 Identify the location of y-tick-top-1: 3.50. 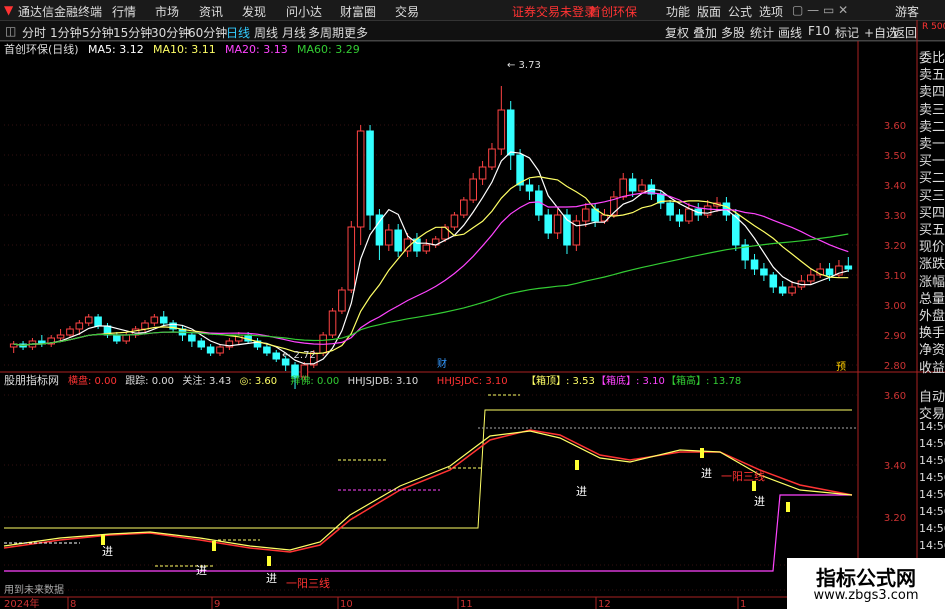
(895, 156).